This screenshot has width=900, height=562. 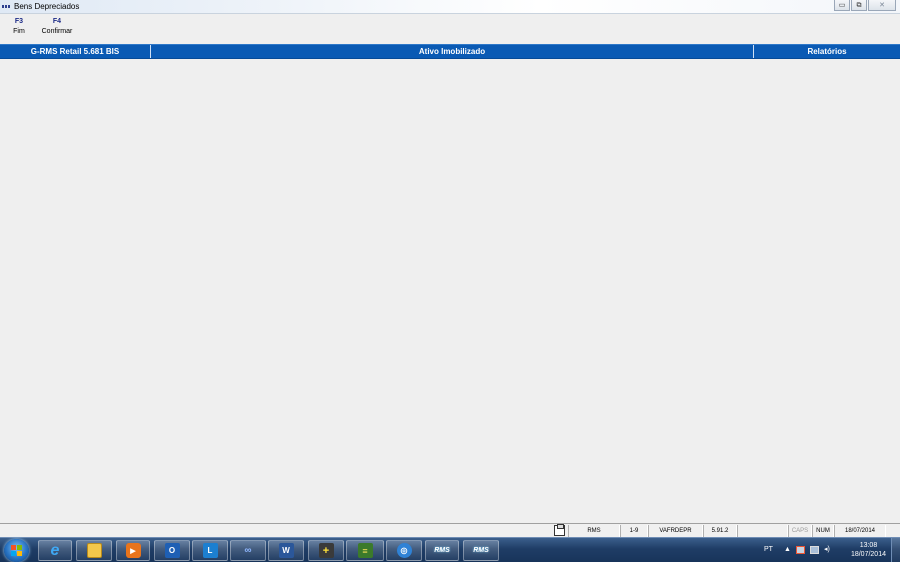 I want to click on taskbar-add-db: +, so click(x=326, y=550).